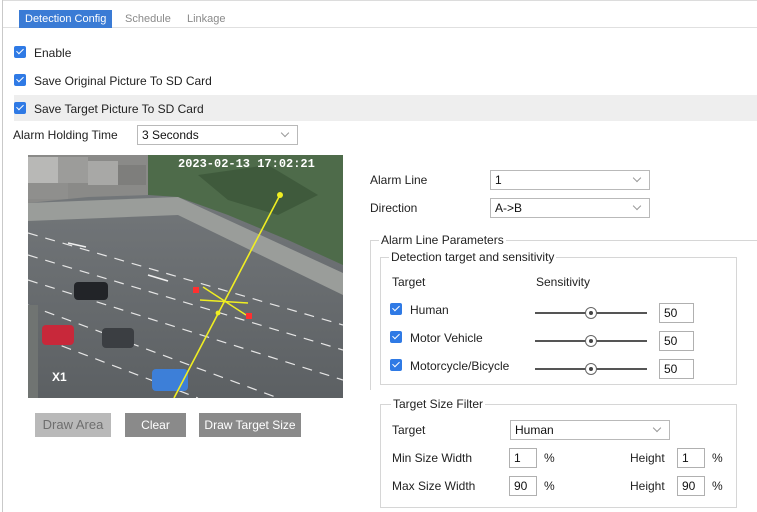  I want to click on car-grey, so click(118, 338).